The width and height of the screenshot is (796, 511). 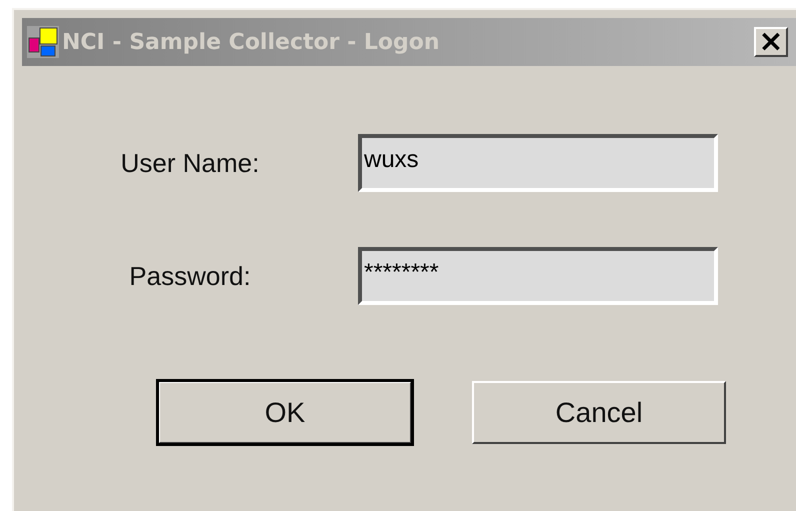 What do you see at coordinates (190, 163) in the screenshot?
I see `field-label: User Name:` at bounding box center [190, 163].